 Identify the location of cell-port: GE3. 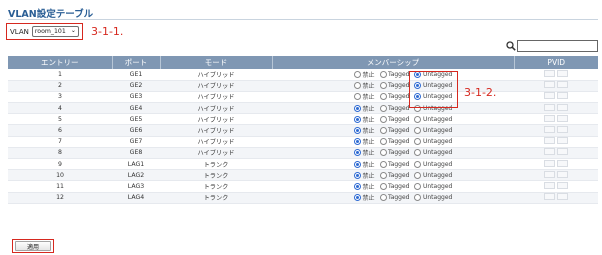
(136, 97).